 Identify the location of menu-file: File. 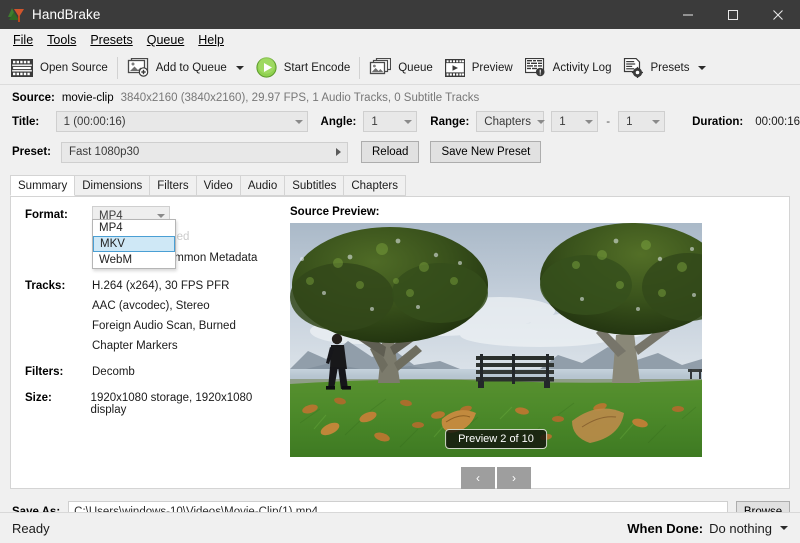
(23, 40).